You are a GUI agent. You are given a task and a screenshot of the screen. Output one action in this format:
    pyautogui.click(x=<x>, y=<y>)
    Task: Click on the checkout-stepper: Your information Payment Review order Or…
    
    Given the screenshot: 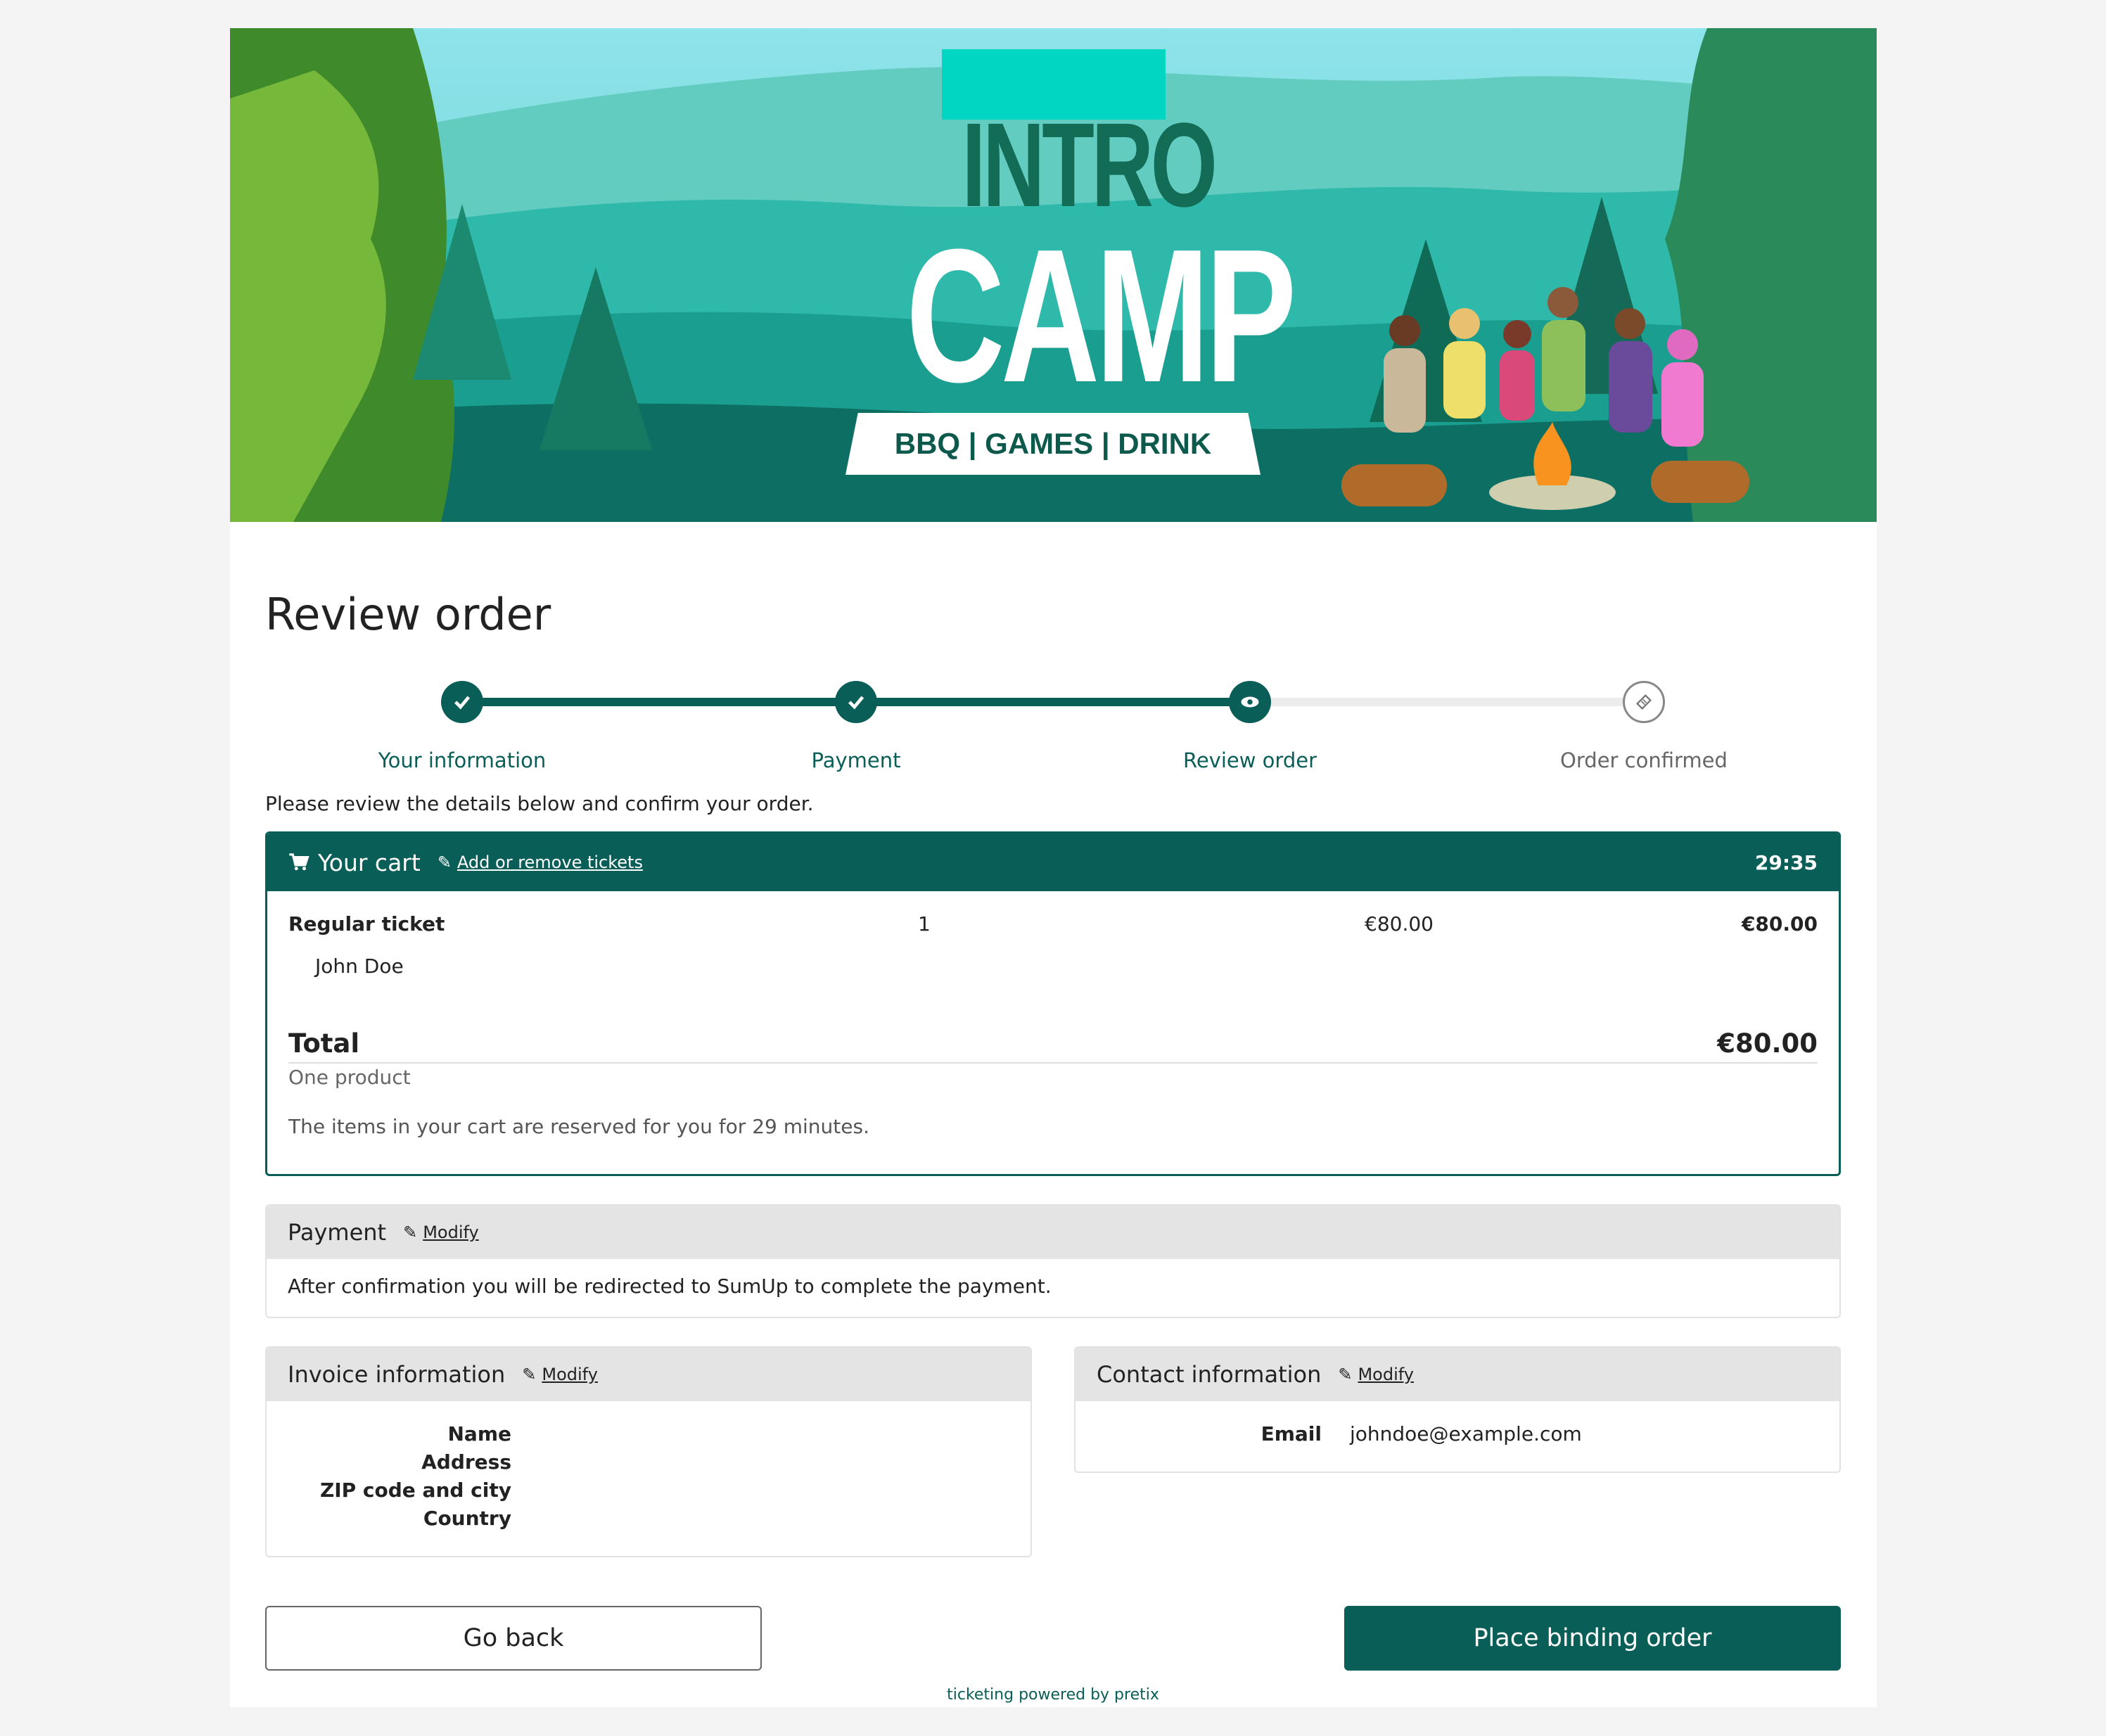 What is the action you would take?
    pyautogui.click(x=1053, y=722)
    